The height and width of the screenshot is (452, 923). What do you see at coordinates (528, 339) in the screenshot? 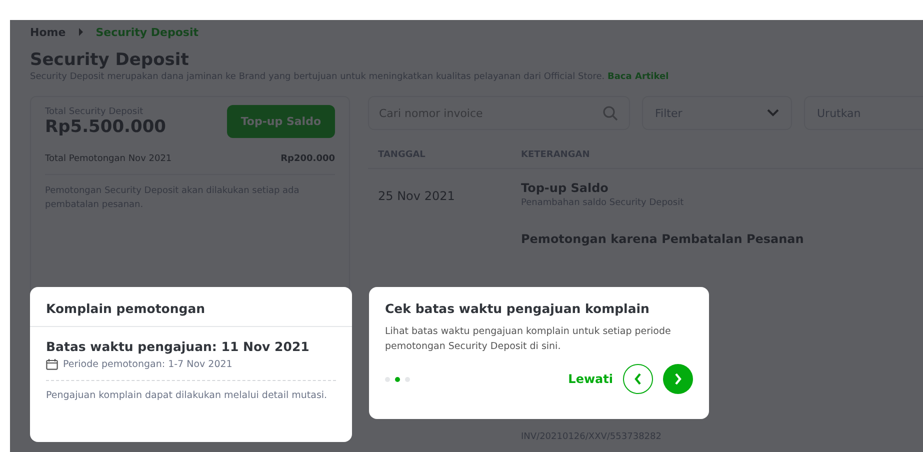
I see `coachmark-body: Lihat batas waktu pengajuan komplain untuk setiap periode pemotongan Security Deposit di sini.` at bounding box center [528, 339].